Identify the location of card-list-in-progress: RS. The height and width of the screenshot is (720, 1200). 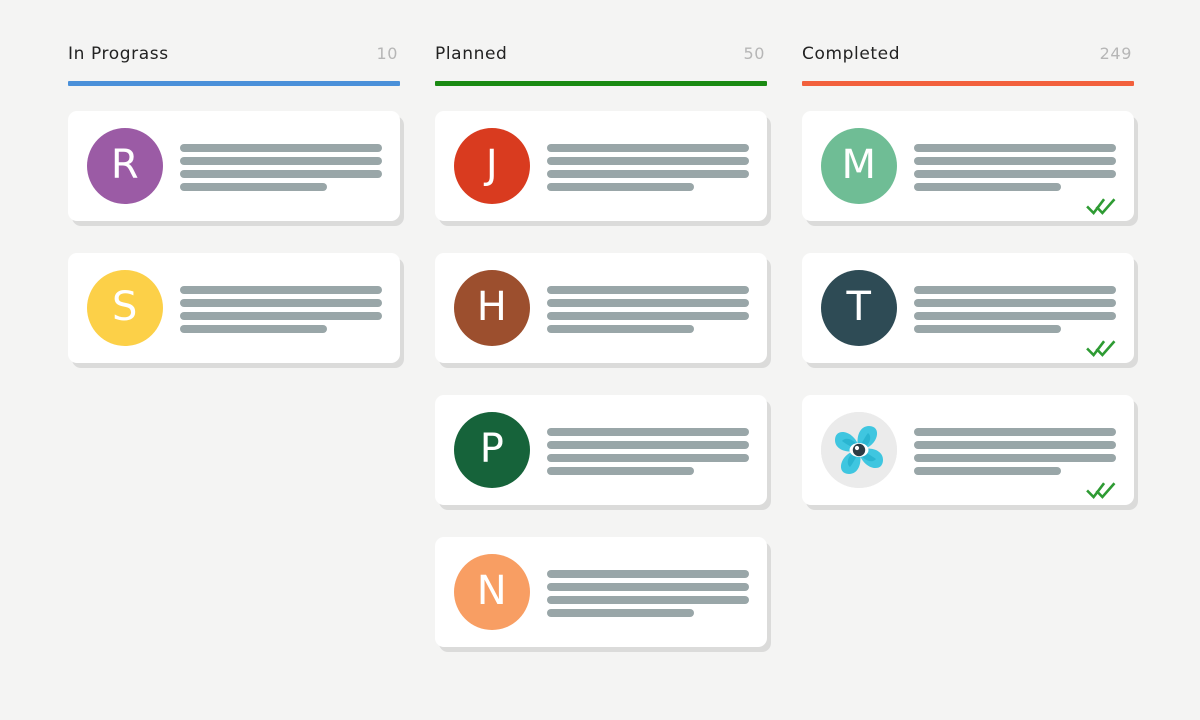
(234, 237).